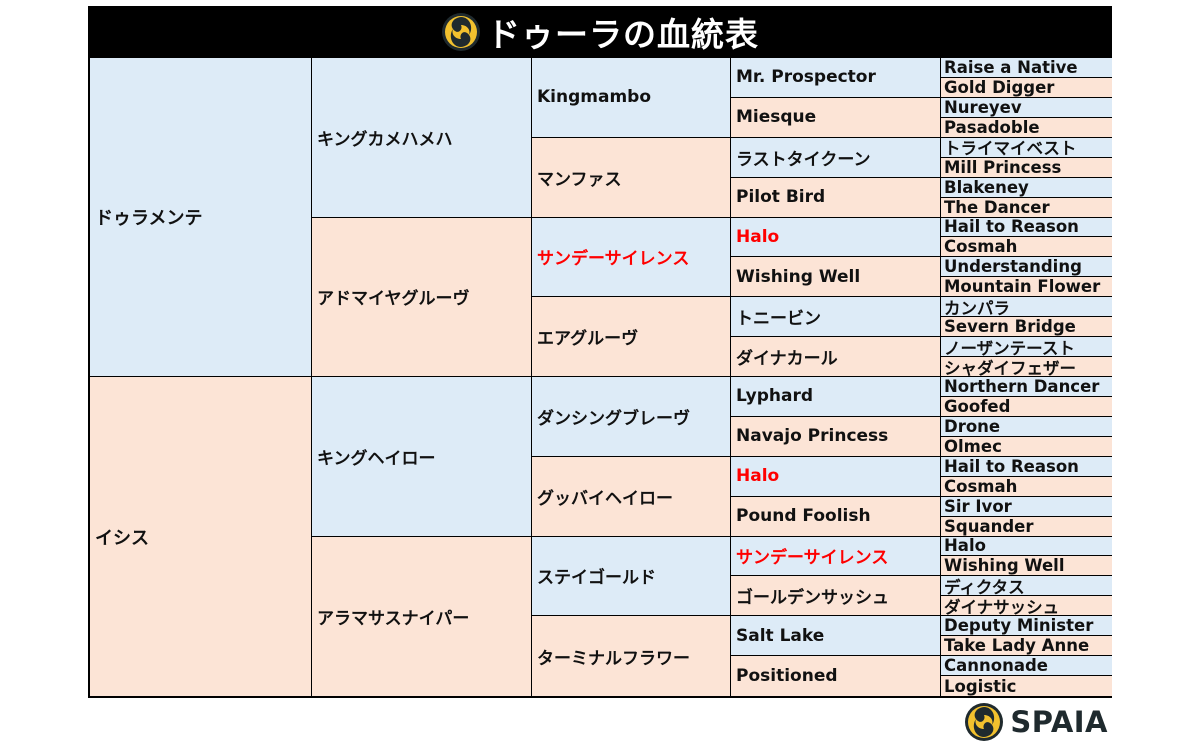  Describe the element at coordinates (393, 299) in the screenshot. I see `horse-name: アドマイヤグルーヴ` at that location.